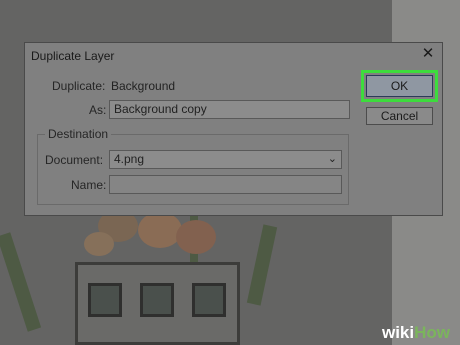 The width and height of the screenshot is (460, 345). I want to click on watermark-how: How, so click(432, 332).